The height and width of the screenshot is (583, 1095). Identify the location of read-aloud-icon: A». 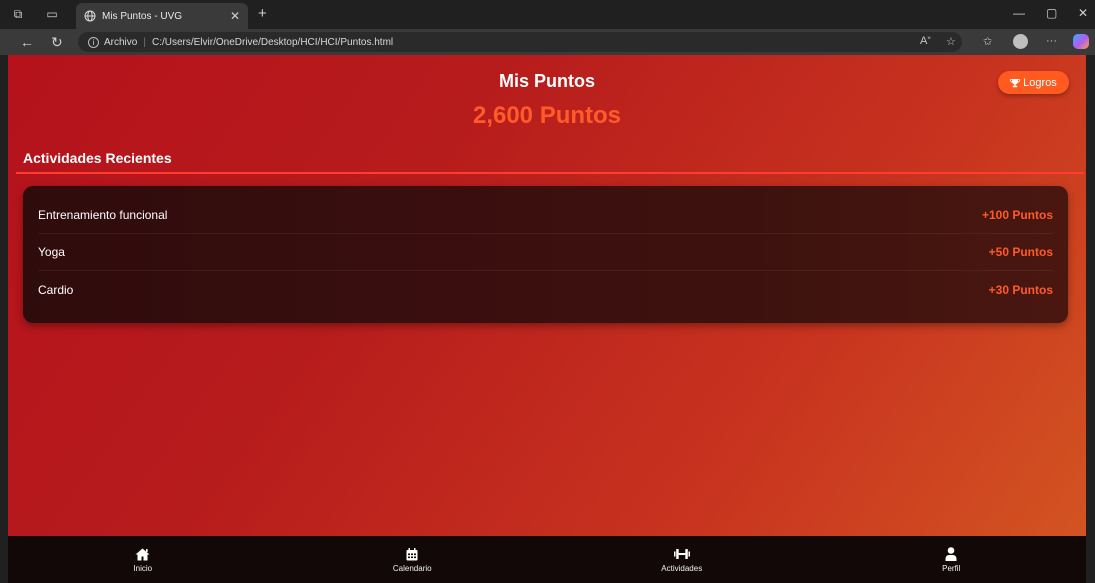
(925, 41).